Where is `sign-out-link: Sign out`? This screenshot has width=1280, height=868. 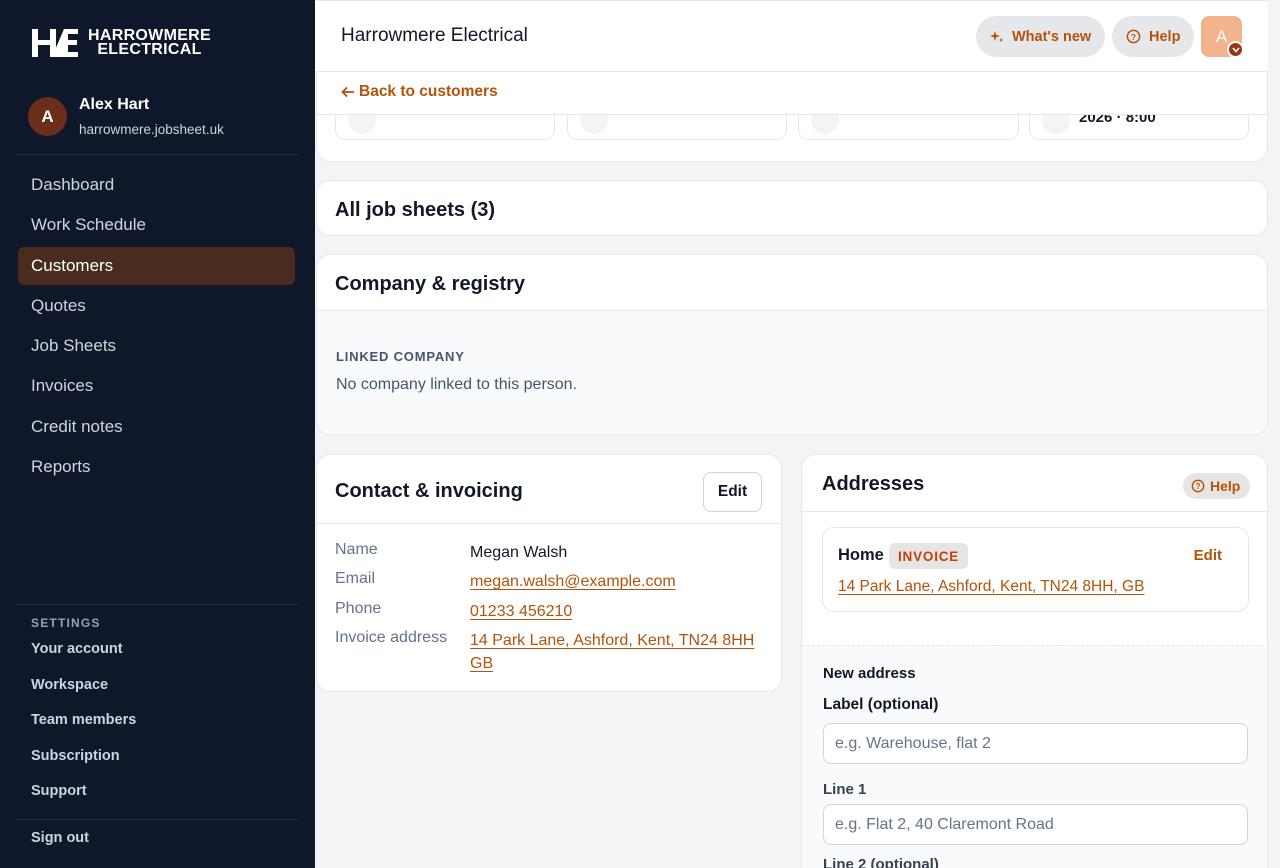
sign-out-link: Sign out is located at coordinates (60, 838).